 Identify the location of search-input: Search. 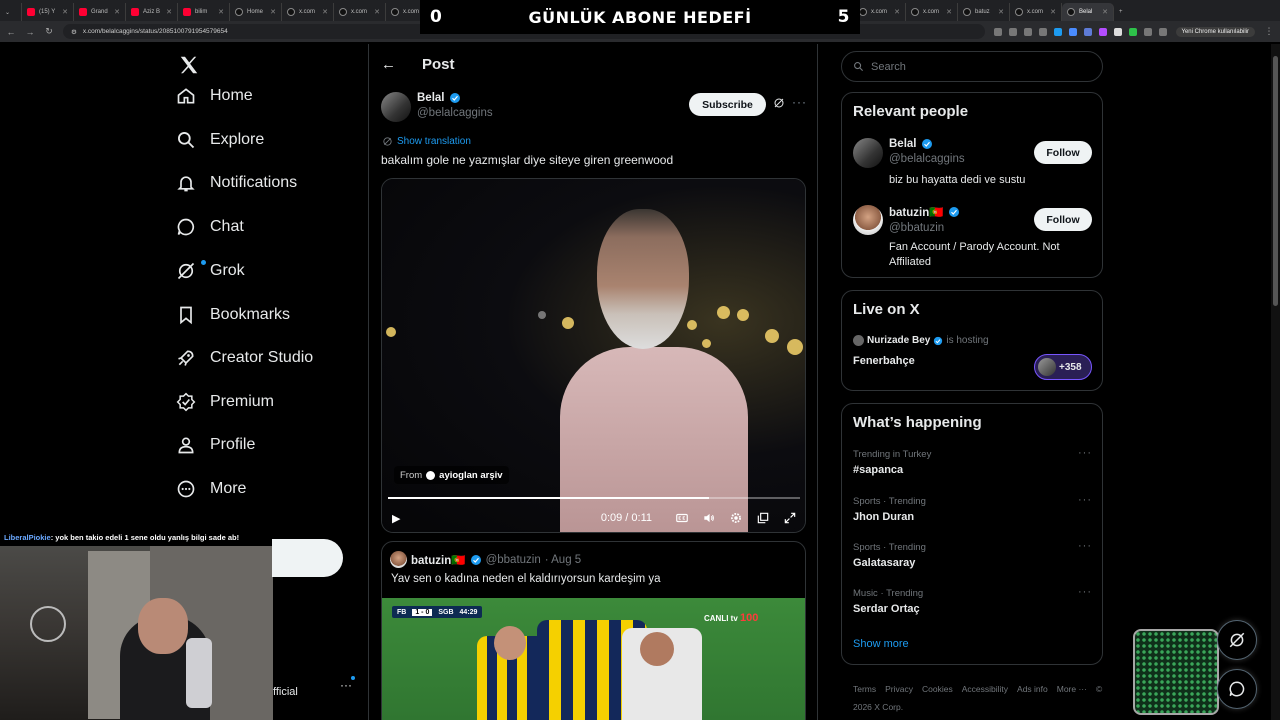
(972, 66).